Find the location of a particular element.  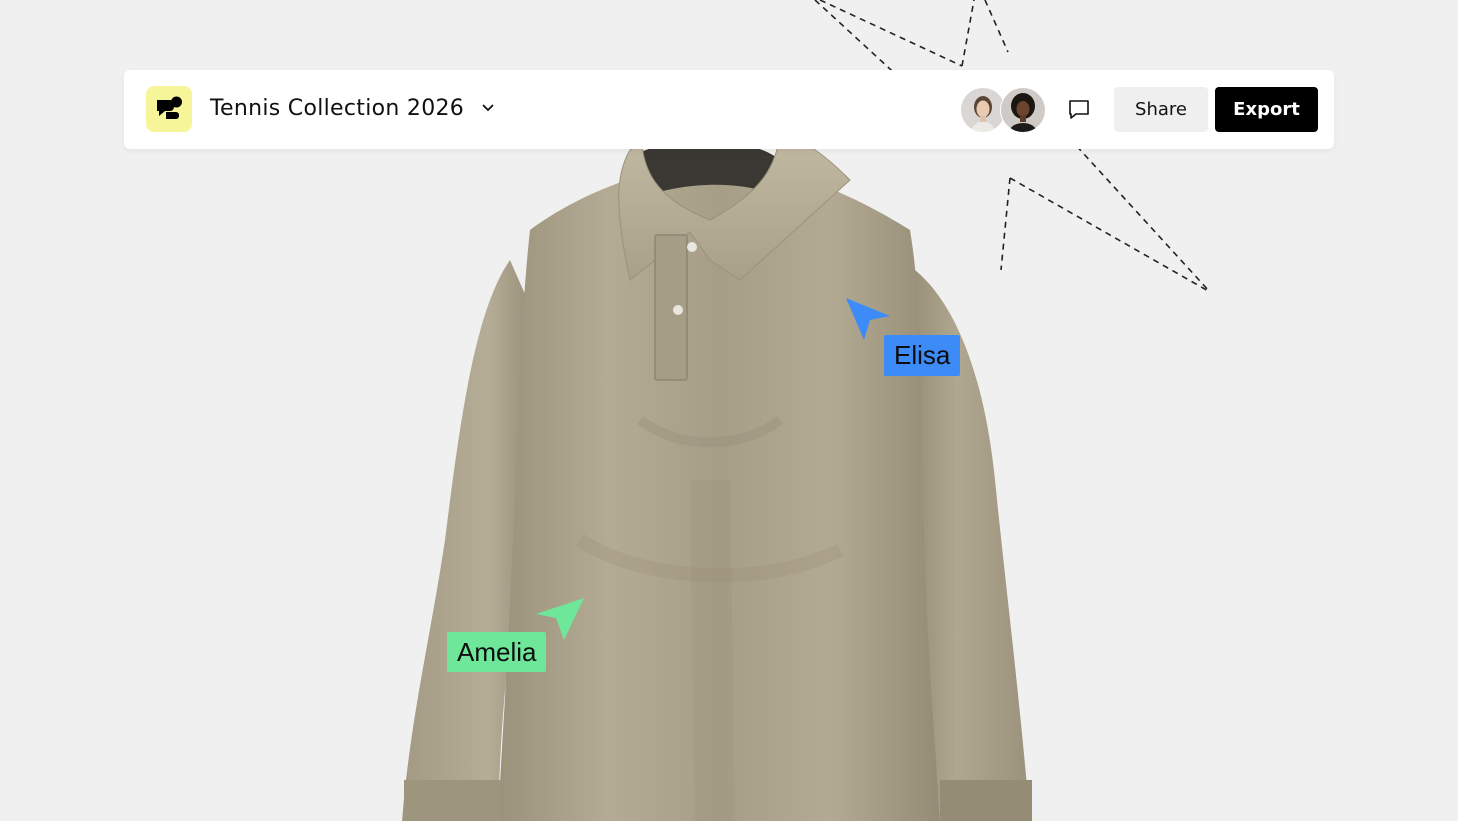

chevron-down-icon is located at coordinates (488, 108).